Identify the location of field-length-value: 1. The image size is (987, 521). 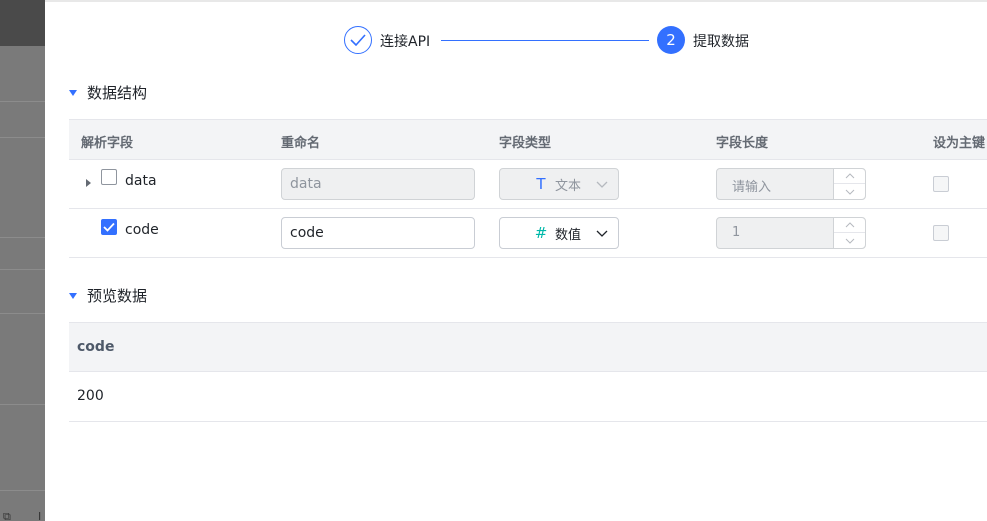
(736, 232).